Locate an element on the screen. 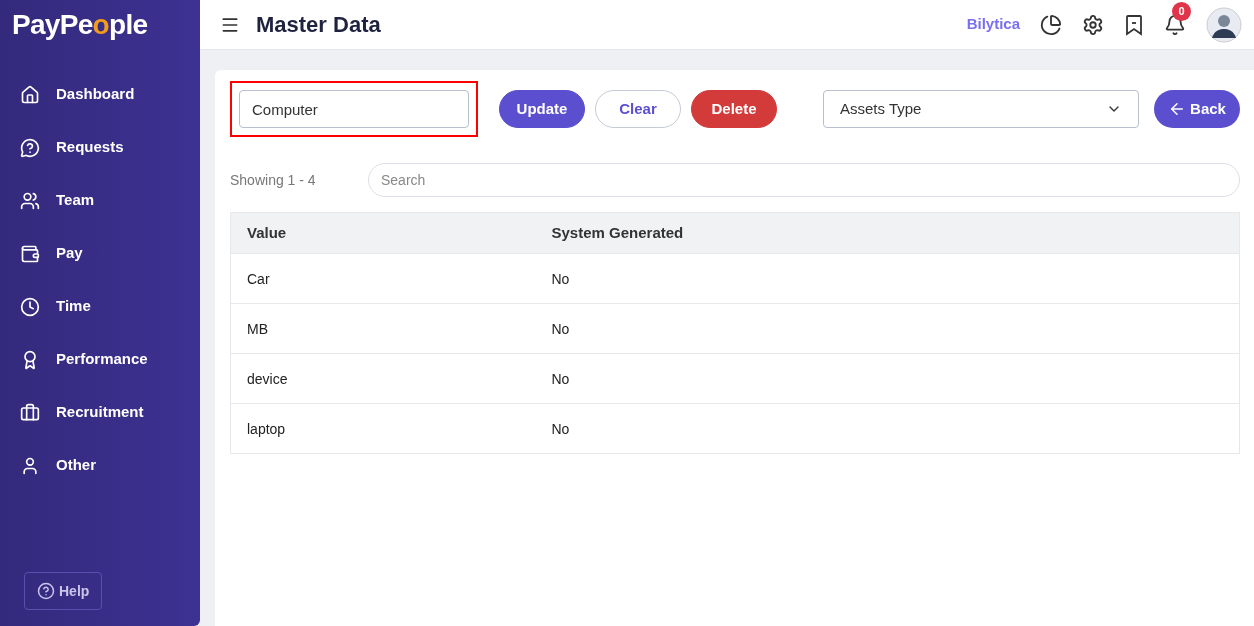  type-select: Assets Type is located at coordinates (981, 109).